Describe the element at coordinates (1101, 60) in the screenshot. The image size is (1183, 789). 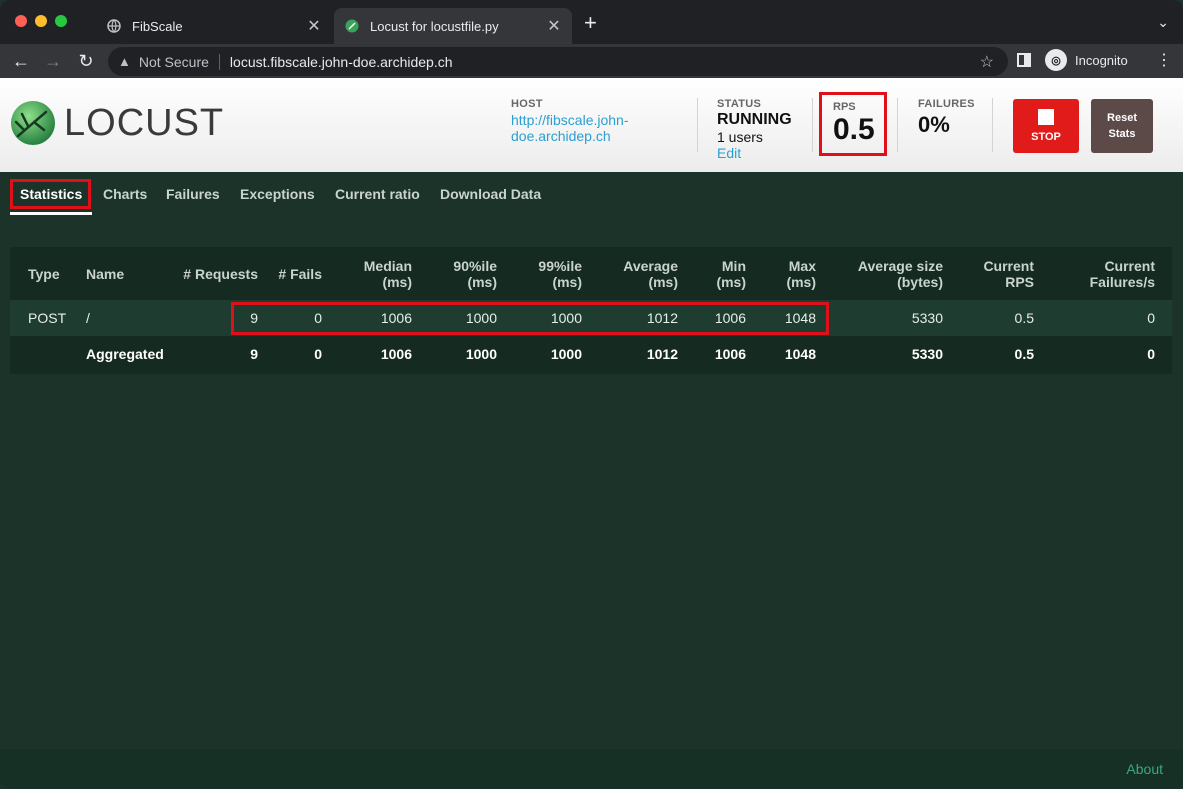
I see `profile-label: Incognito` at that location.